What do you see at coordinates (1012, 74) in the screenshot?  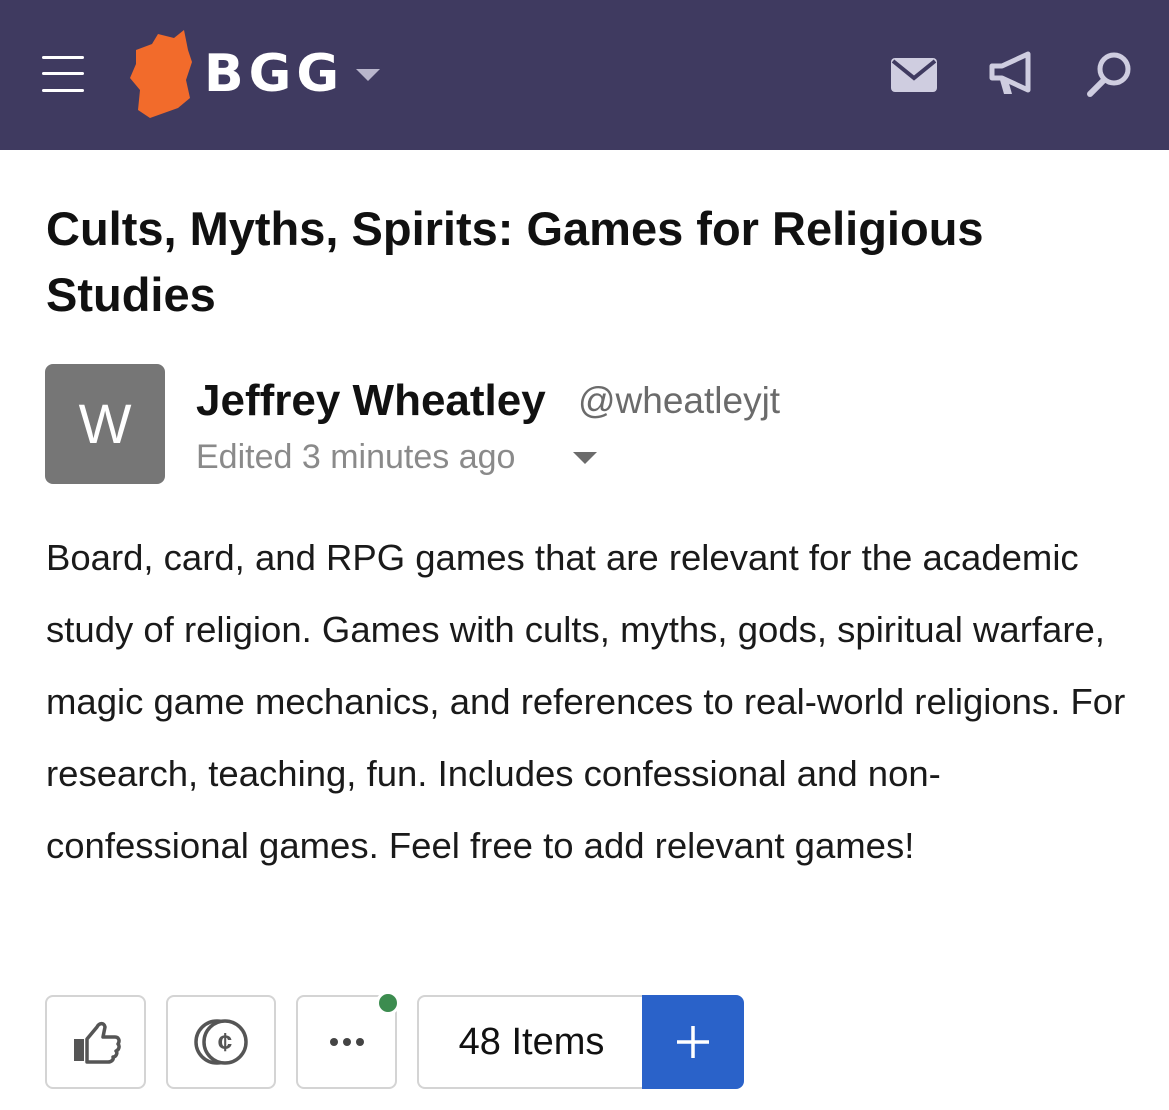 I see `megaphone-icon` at bounding box center [1012, 74].